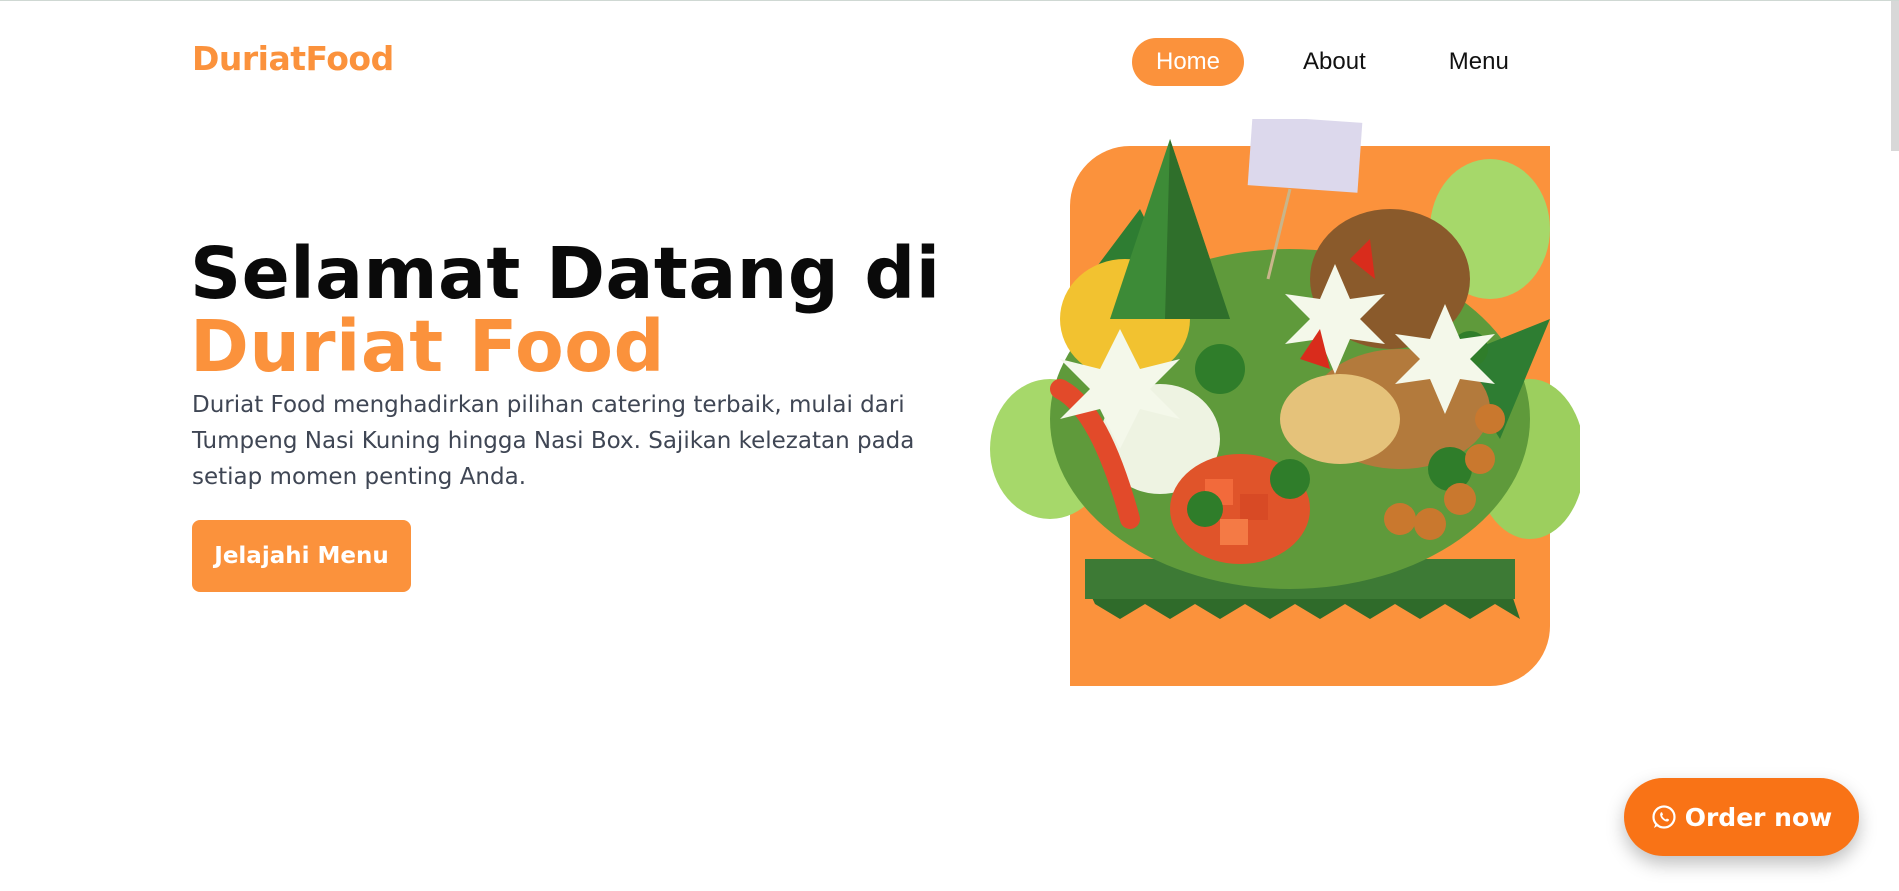 The height and width of the screenshot is (891, 1899). I want to click on nav-home: Home, so click(1188, 62).